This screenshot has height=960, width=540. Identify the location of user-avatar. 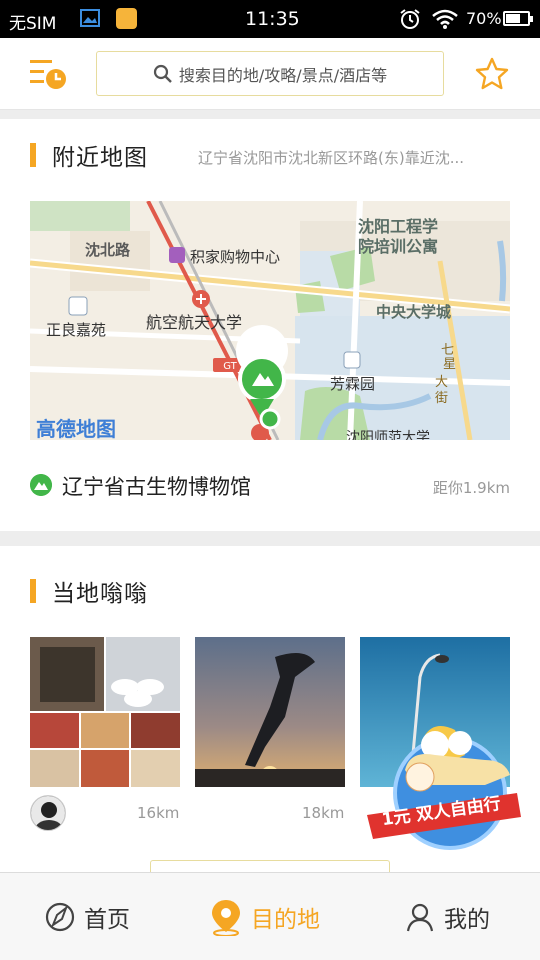
(48, 813).